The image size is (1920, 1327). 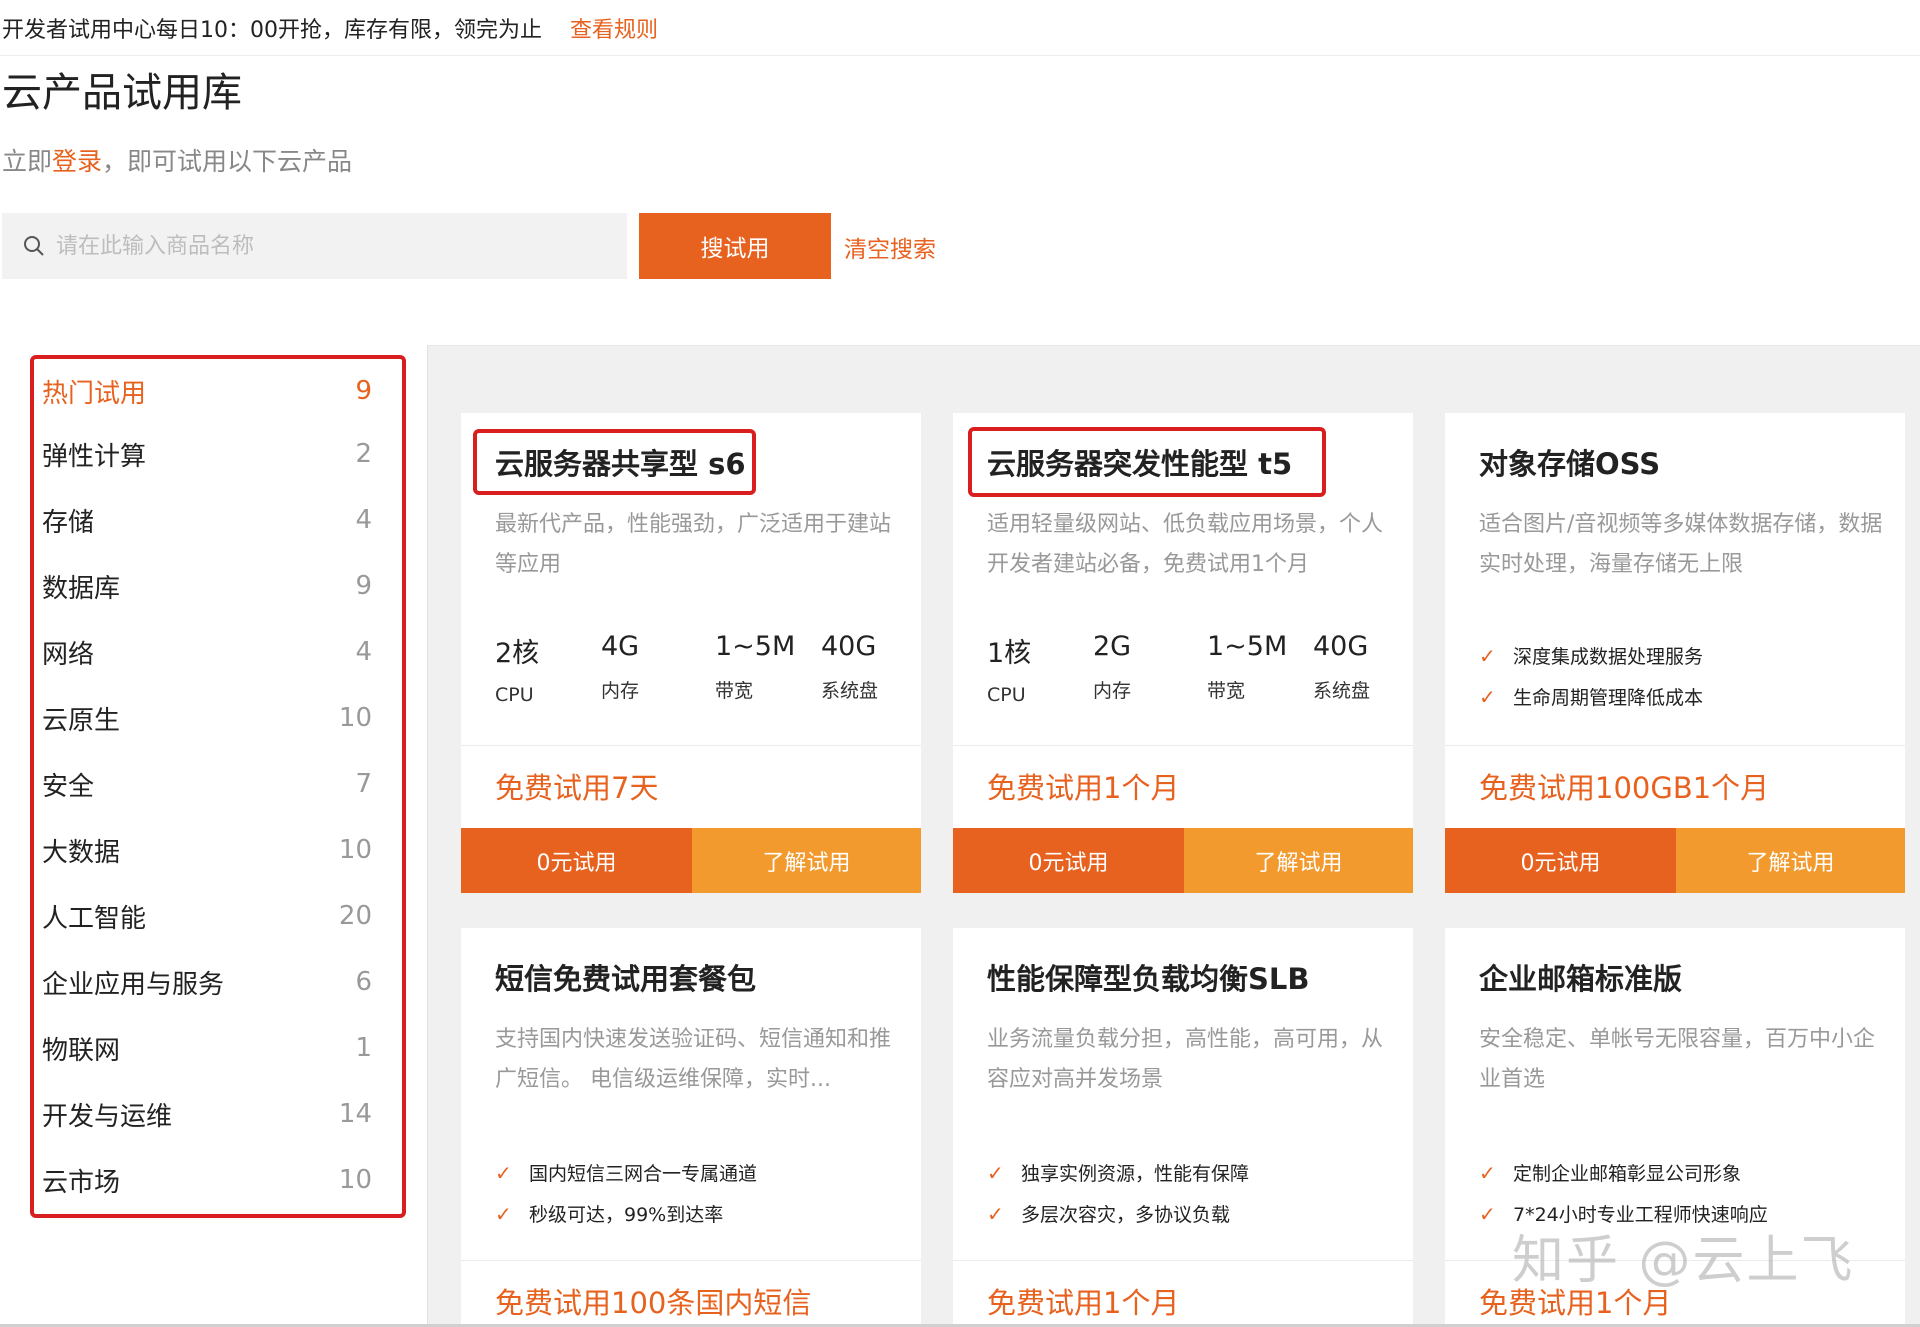 I want to click on category-label: 人工智能, so click(x=94, y=918).